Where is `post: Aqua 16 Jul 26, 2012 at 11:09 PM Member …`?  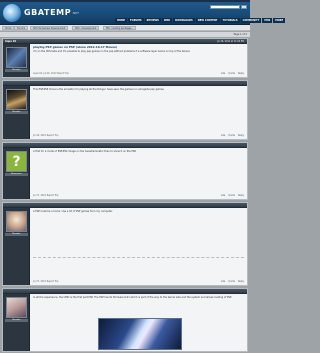 post: Aqua 16 Jul 26, 2012 at 11:09 PM Member … is located at coordinates (125, 58).